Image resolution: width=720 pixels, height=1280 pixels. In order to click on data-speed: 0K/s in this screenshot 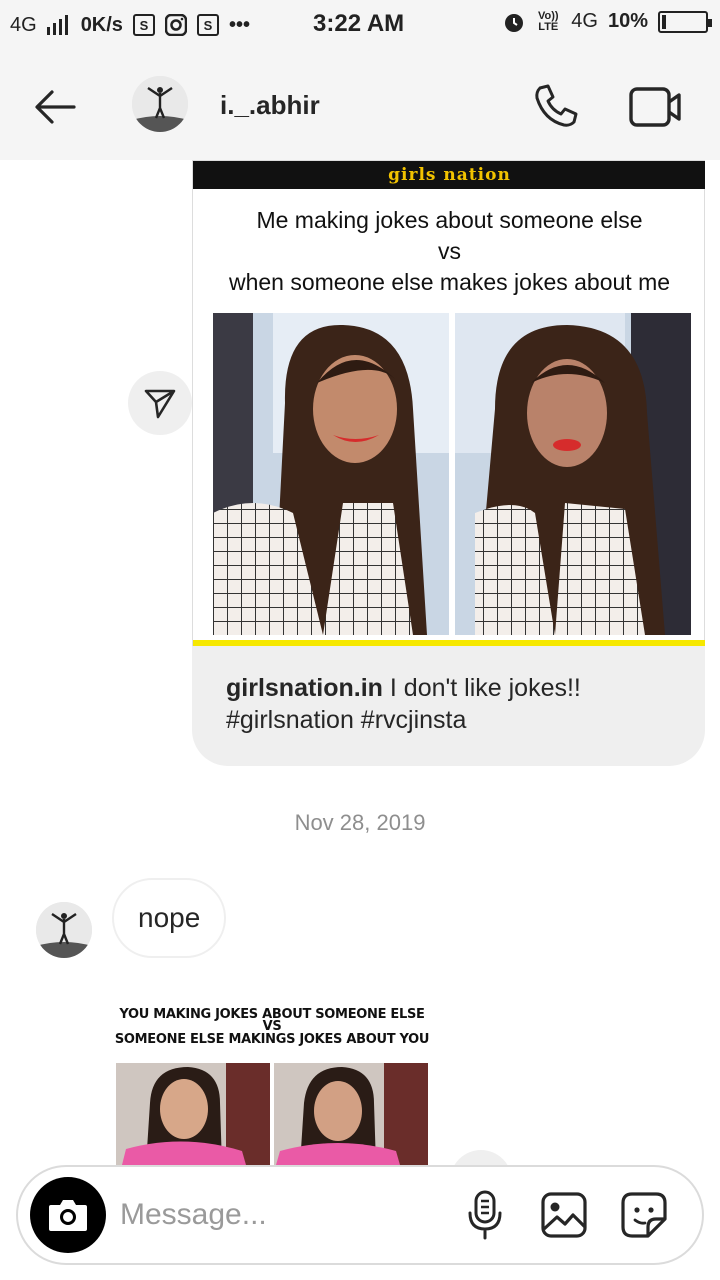, I will do `click(101, 24)`.